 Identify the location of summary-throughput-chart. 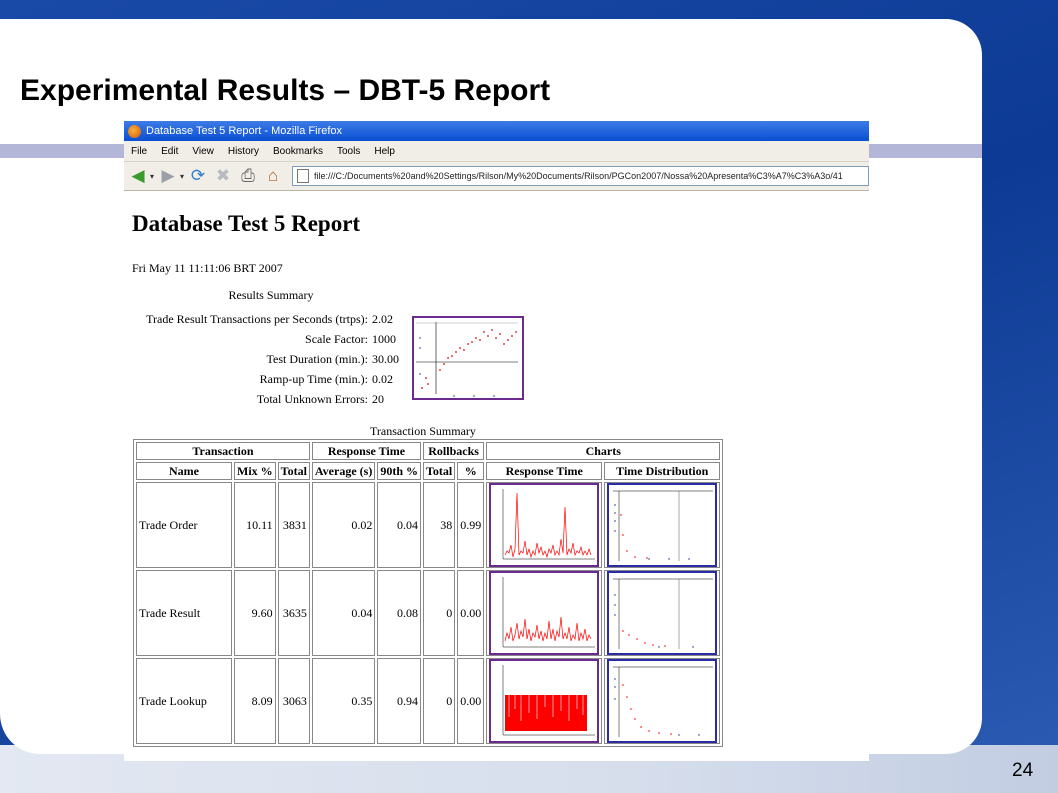
(468, 358).